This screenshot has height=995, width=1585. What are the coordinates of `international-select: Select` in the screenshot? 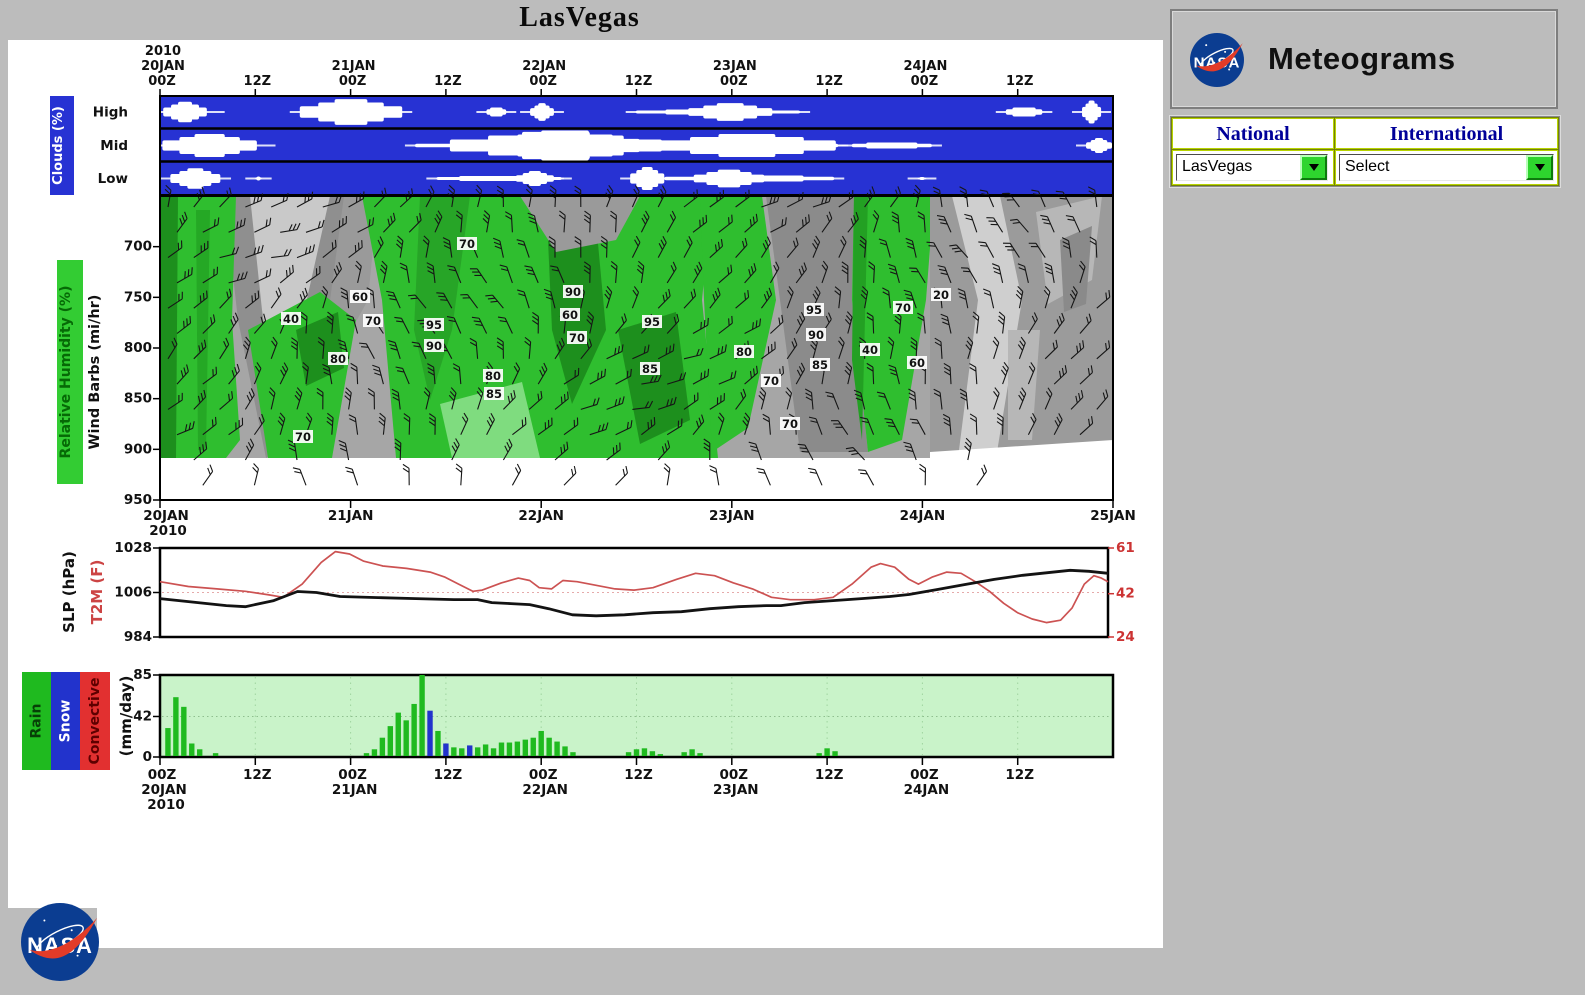 It's located at (1446, 167).